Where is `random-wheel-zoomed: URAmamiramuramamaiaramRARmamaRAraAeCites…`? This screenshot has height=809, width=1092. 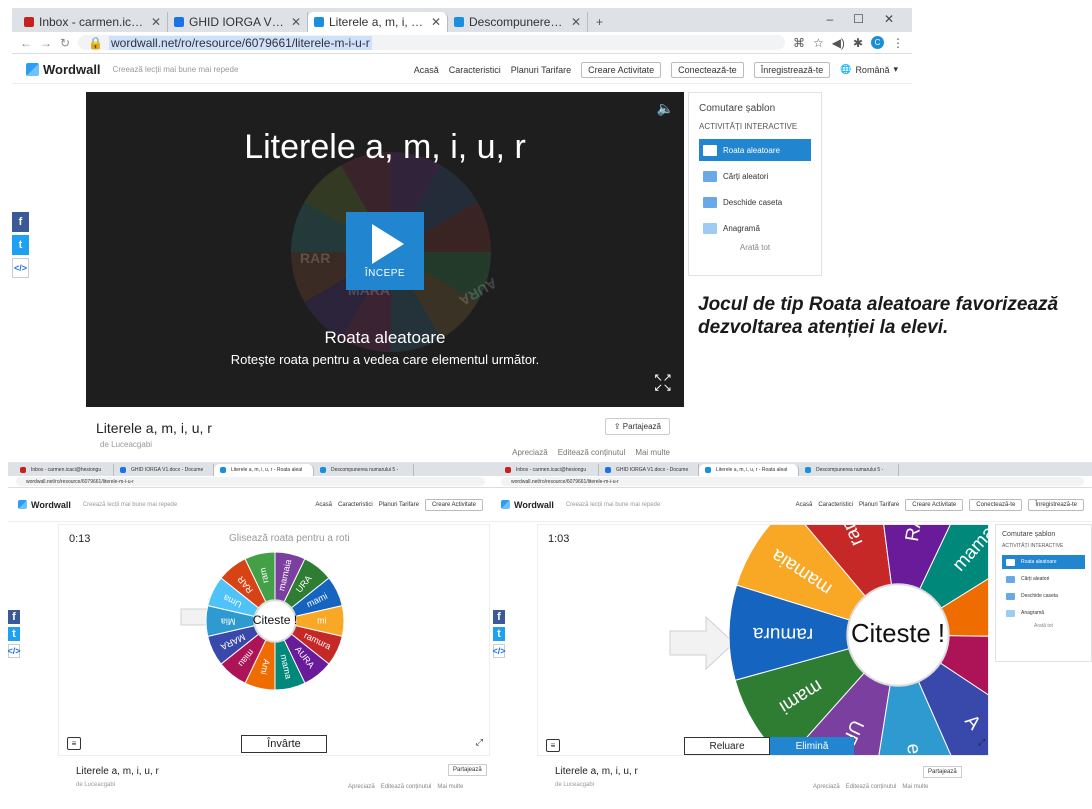 random-wheel-zoomed: URAmamiramuramamaiaramRARmamaRAraAeCites… is located at coordinates (858, 640).